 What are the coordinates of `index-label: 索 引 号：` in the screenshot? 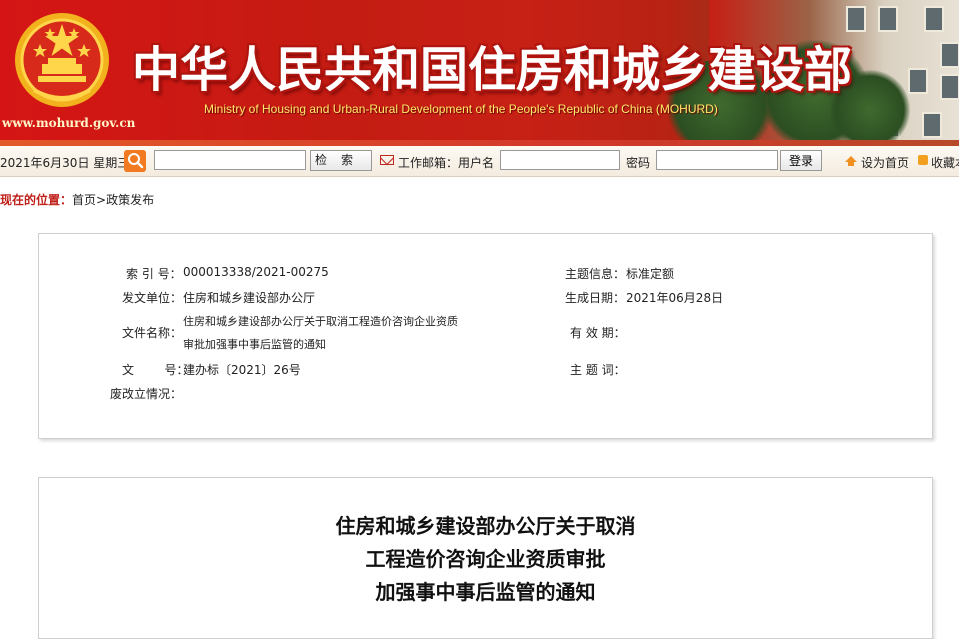 It's located at (154, 274).